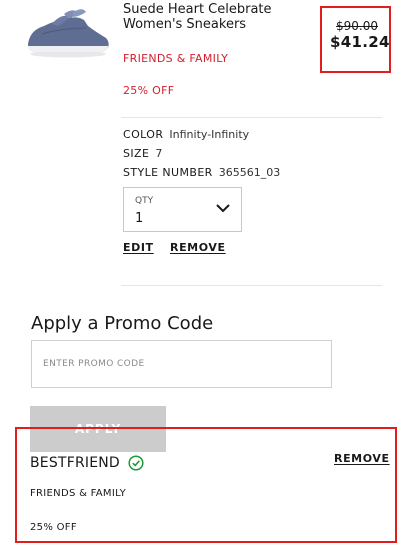 The width and height of the screenshot is (407, 554). Describe the element at coordinates (181, 364) in the screenshot. I see `promo-code-input` at that location.